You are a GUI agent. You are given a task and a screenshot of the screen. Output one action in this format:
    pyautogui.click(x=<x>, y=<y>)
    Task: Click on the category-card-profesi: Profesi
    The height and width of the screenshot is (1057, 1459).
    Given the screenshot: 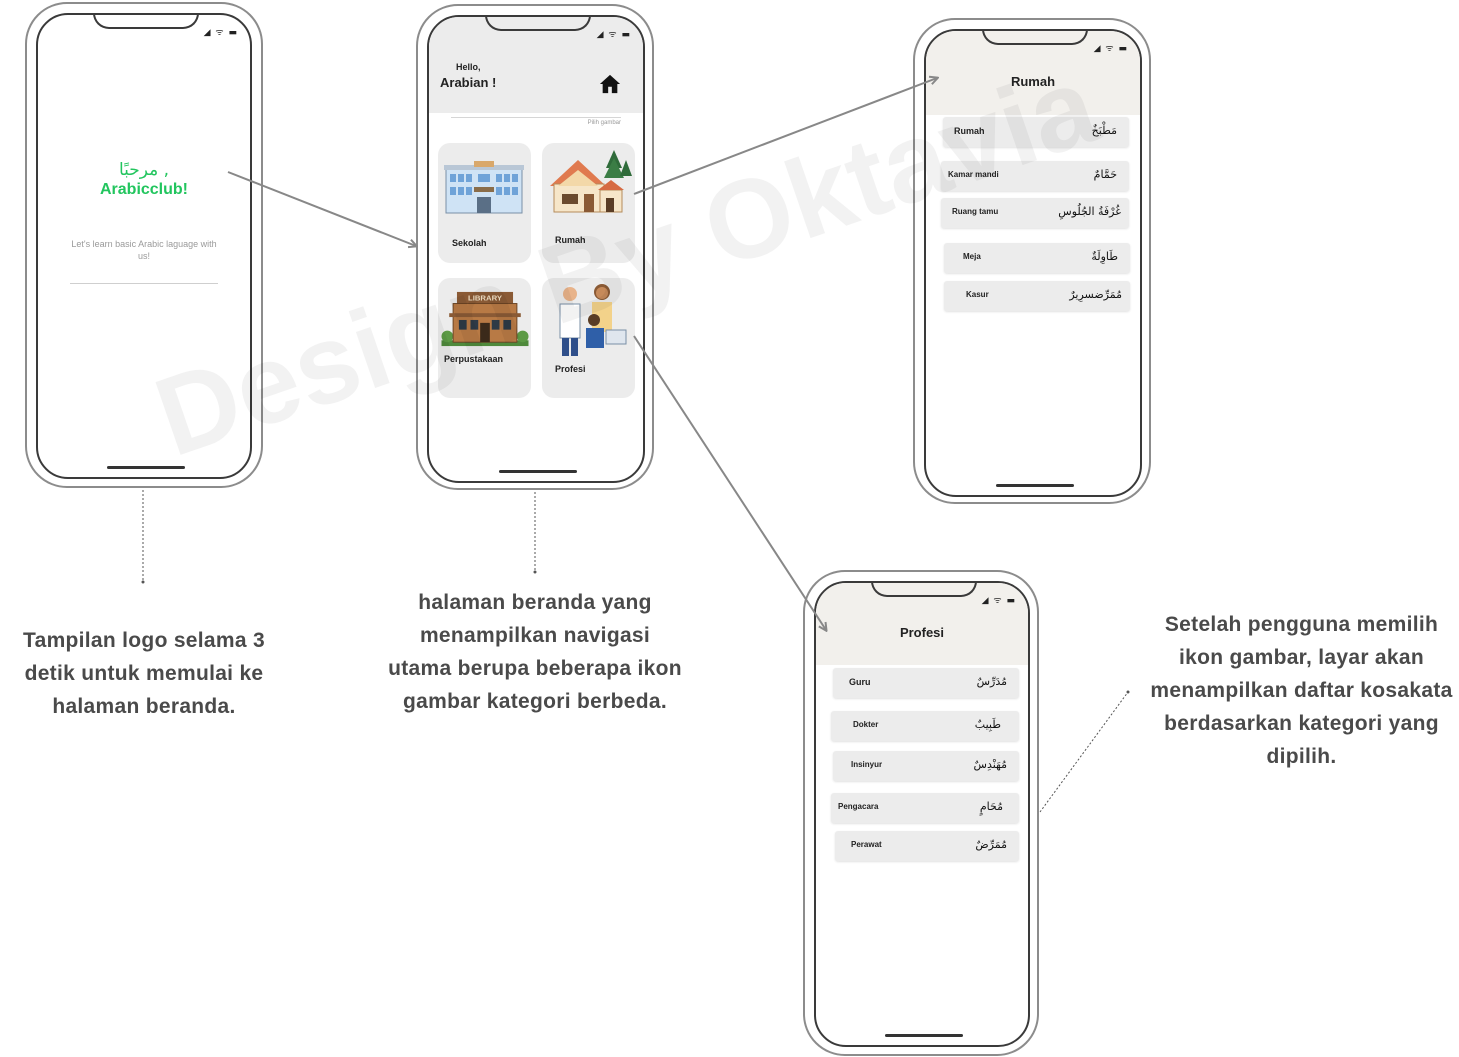 What is the action you would take?
    pyautogui.click(x=588, y=338)
    